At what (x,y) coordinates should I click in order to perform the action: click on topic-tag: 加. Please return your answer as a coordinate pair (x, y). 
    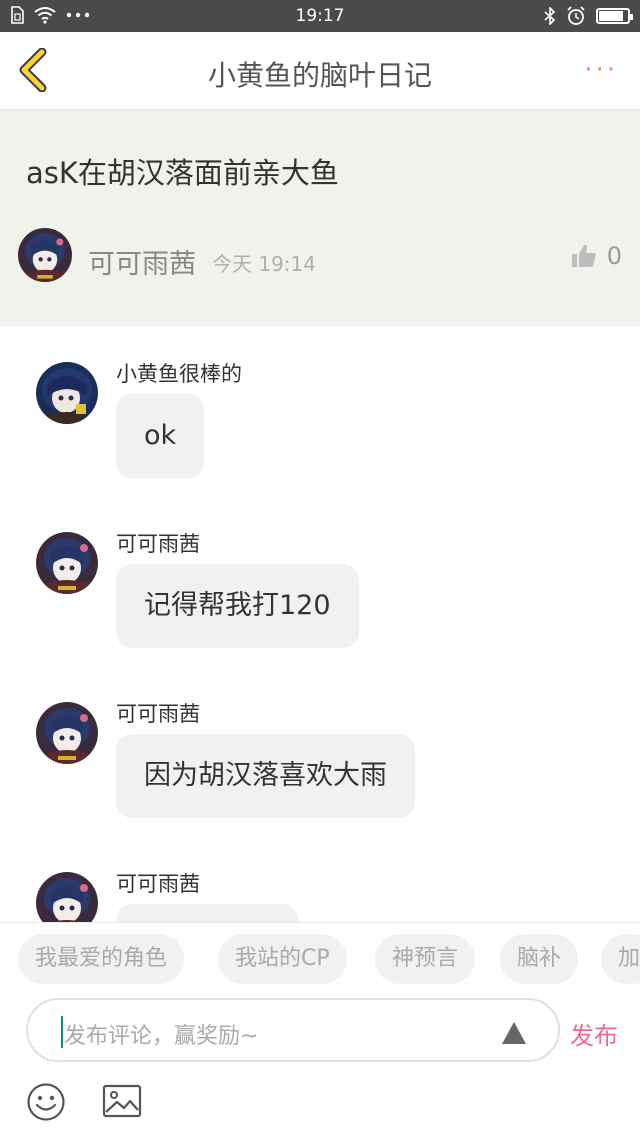
    Looking at the image, I should click on (620, 959).